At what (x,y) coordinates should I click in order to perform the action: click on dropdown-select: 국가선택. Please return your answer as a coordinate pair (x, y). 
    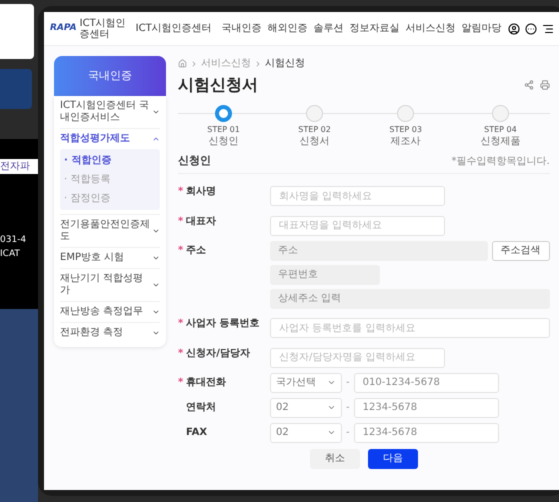
    Looking at the image, I should click on (306, 382).